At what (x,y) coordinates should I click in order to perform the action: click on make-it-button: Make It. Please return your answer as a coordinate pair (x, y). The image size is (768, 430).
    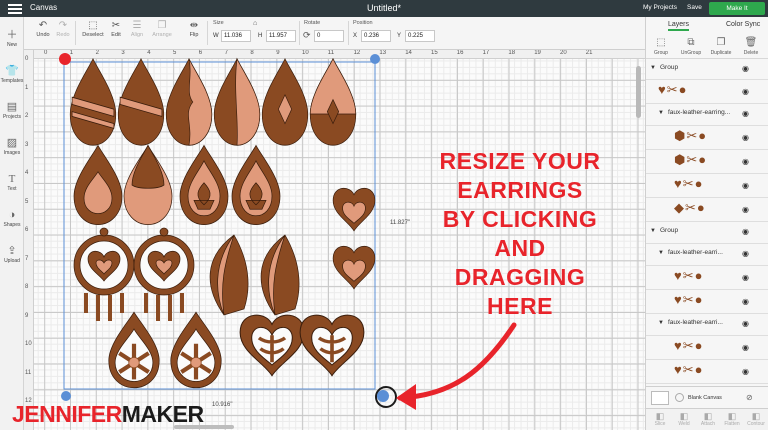
    Looking at the image, I should click on (737, 8).